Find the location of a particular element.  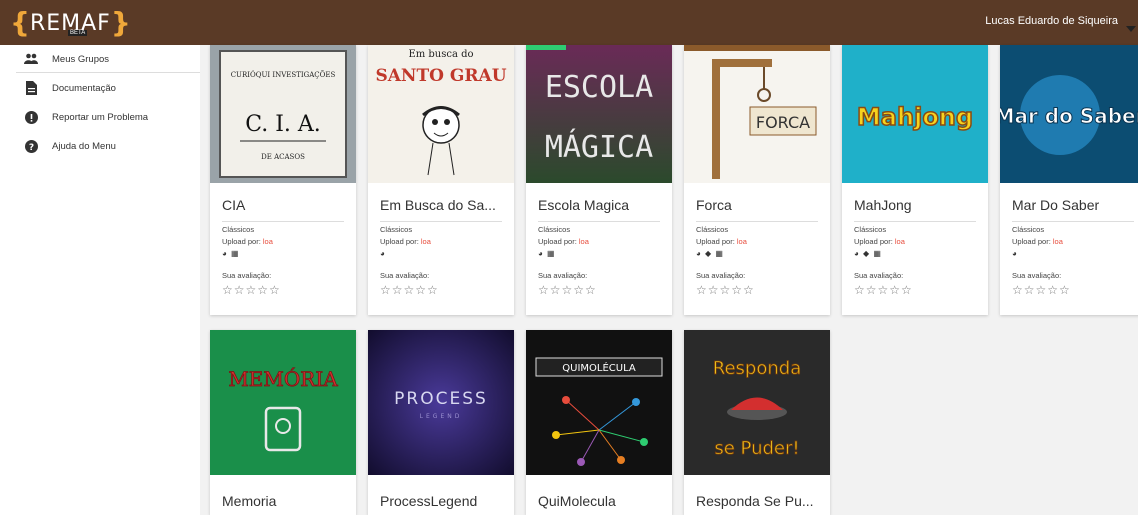

sidebar-item-label: Reportar um Problema is located at coordinates (100, 117).